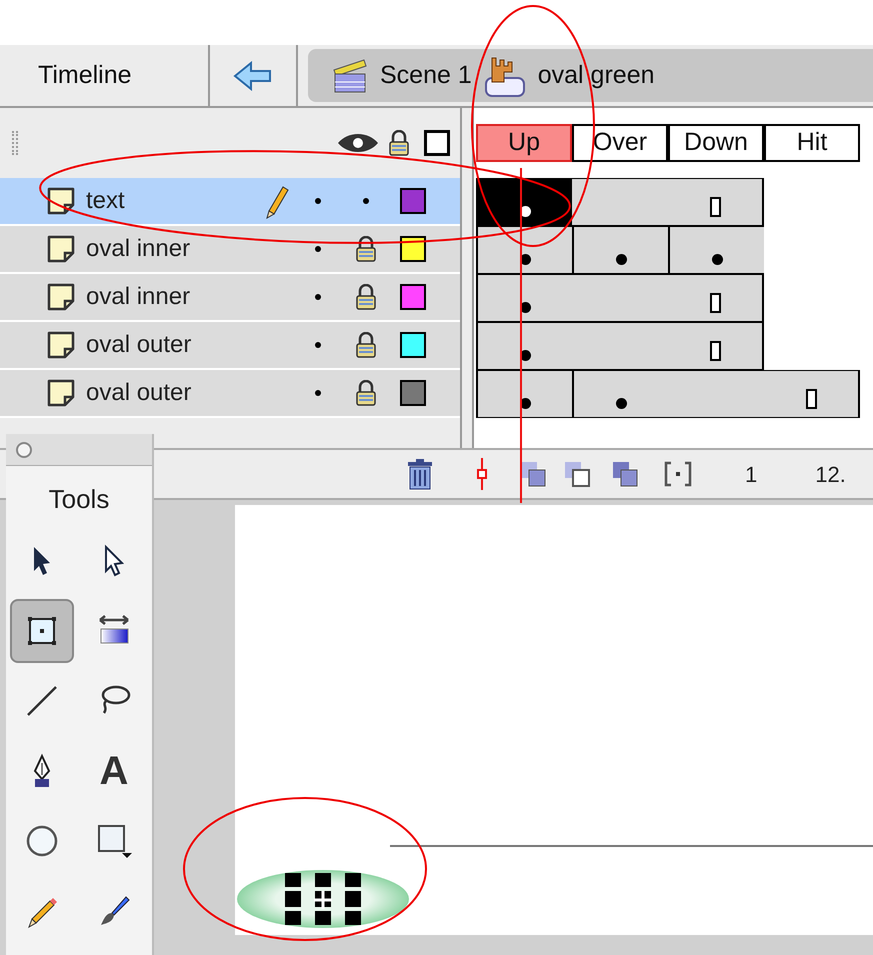 The image size is (873, 955). What do you see at coordinates (620, 143) in the screenshot?
I see `frame-label-tab: Over` at bounding box center [620, 143].